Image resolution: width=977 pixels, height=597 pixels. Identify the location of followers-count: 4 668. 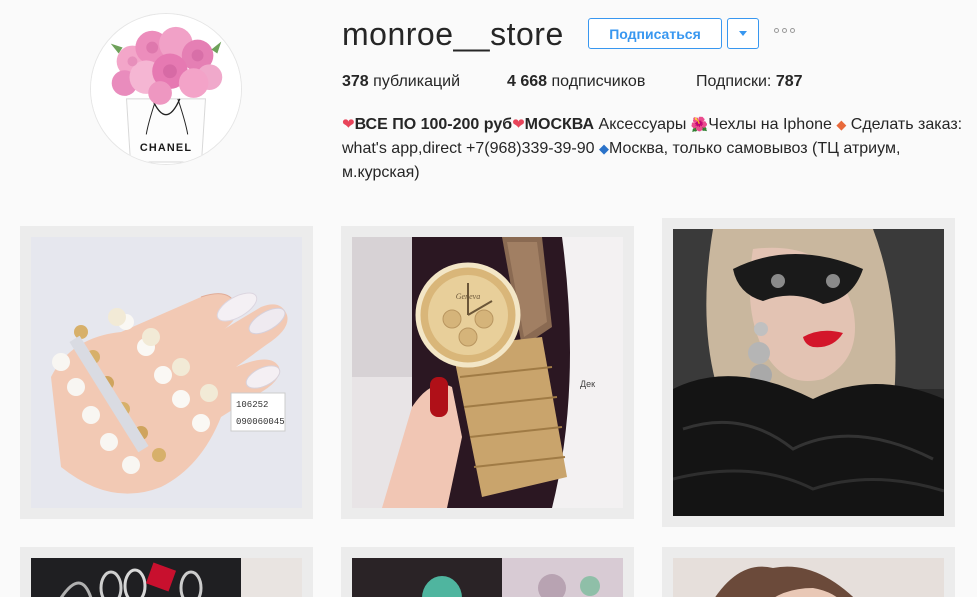
(527, 81).